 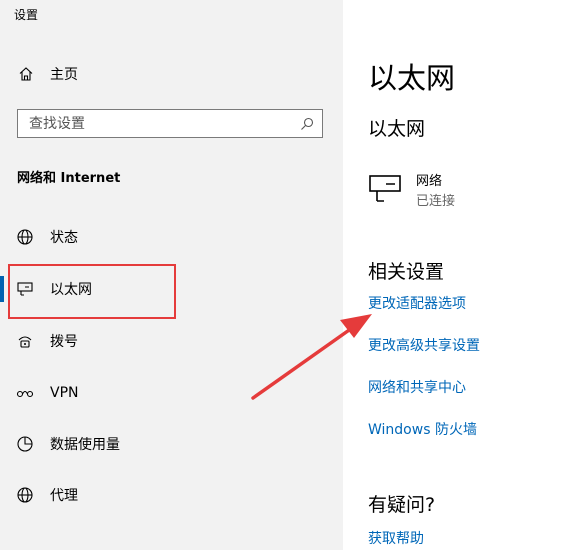 I want to click on sidebar-item-vpn: VPN, so click(x=171, y=393).